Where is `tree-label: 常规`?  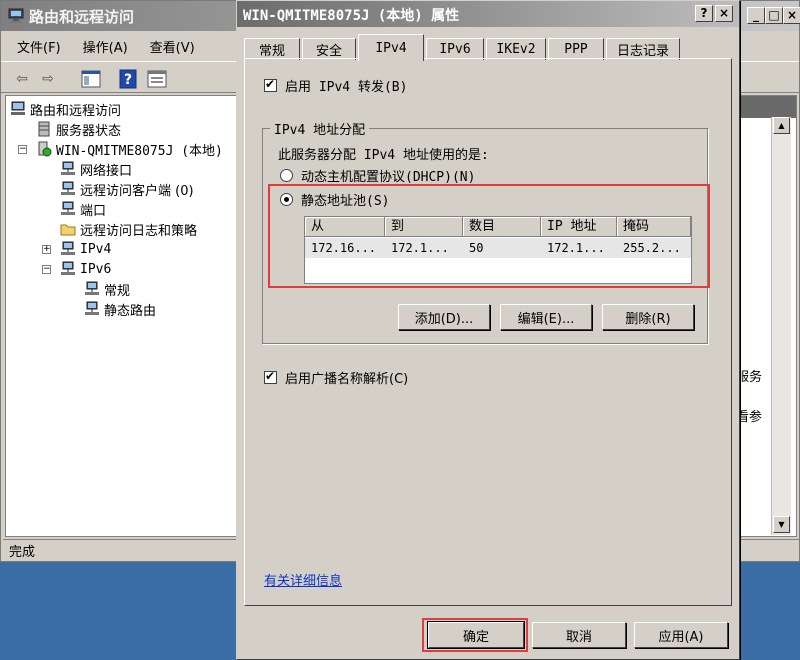 tree-label: 常规 is located at coordinates (117, 291).